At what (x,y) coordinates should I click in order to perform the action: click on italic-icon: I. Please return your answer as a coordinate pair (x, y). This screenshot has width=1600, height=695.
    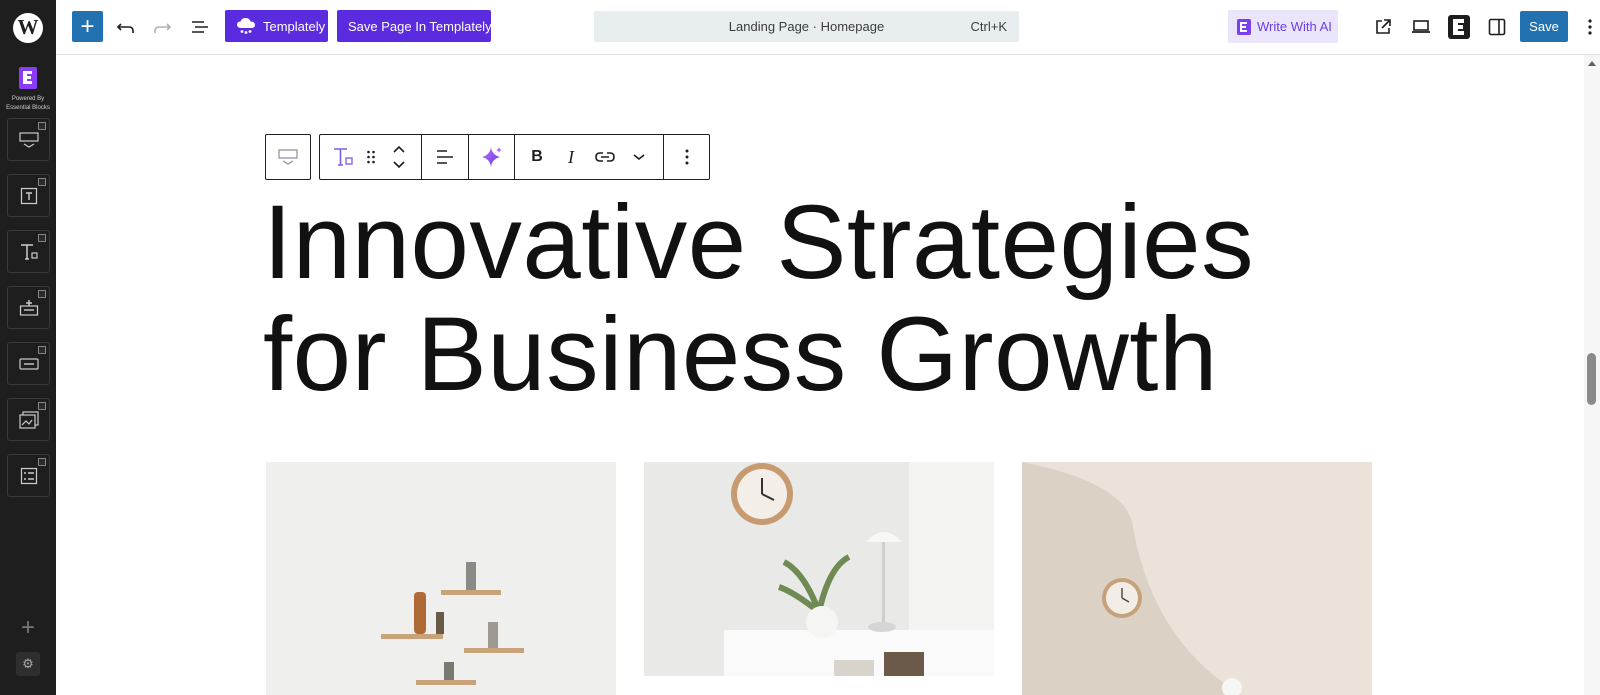
    Looking at the image, I should click on (571, 156).